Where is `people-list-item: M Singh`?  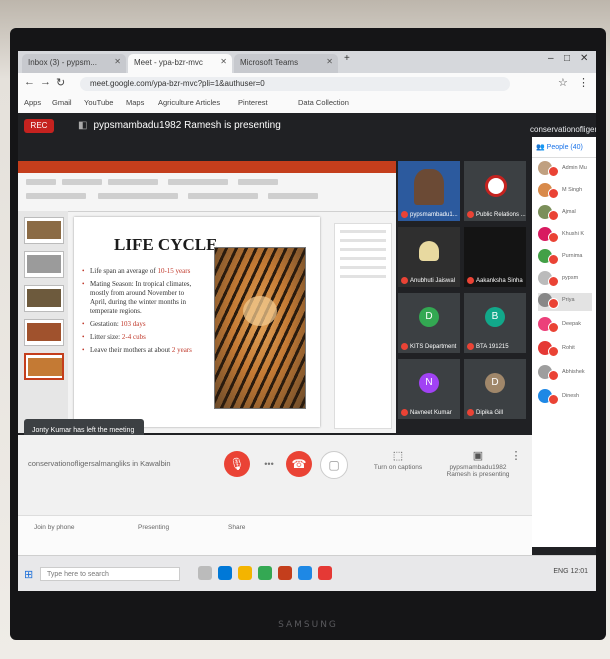
people-list-item: M Singh is located at coordinates (565, 192).